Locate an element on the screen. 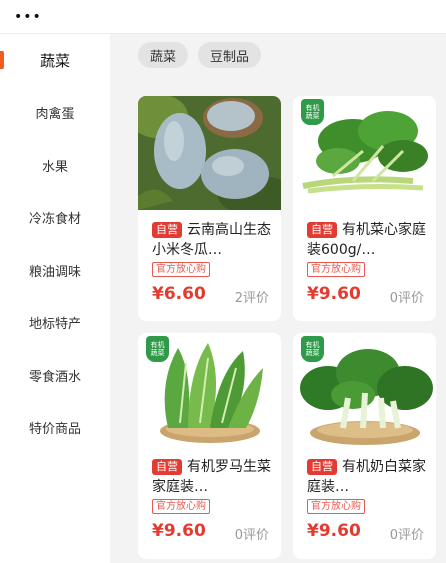 Image resolution: width=446 pixels, height=563 pixels. product-card: 有机 蔬菜 自营 有机罗马生菜家庭装… 官方放心购 ¥9.60 0评价 is located at coordinates (209, 446).